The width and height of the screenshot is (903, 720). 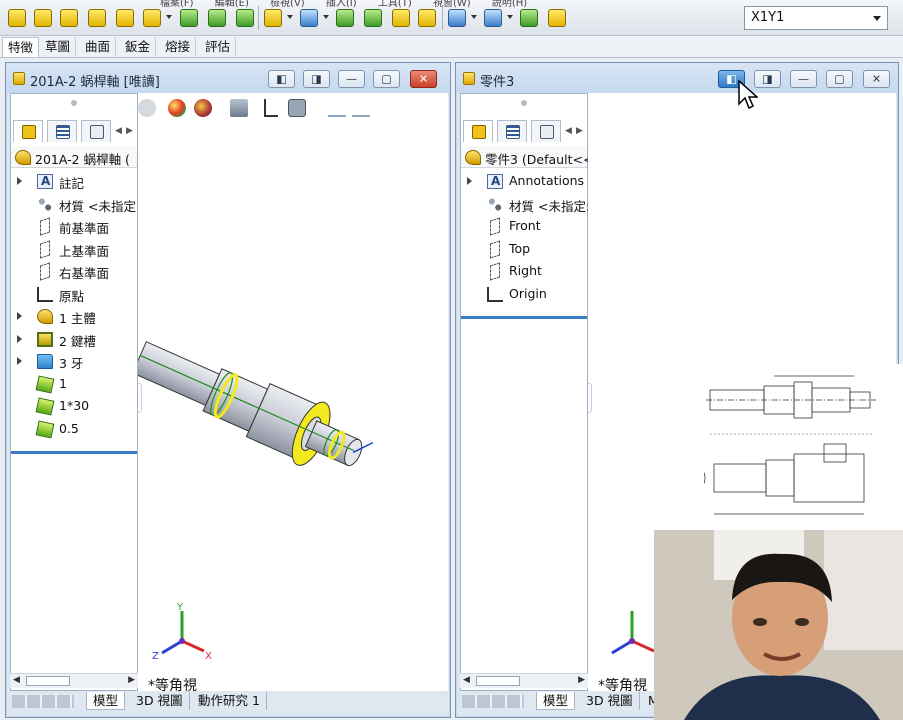 I want to click on tree-item: 3 牙, so click(x=74, y=361).